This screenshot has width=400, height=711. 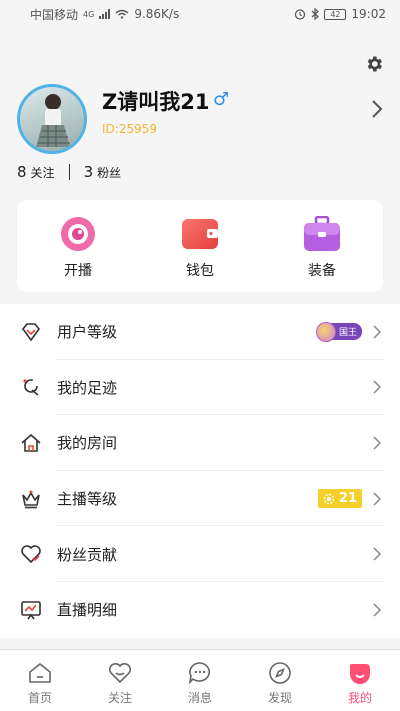 What do you see at coordinates (322, 233) in the screenshot?
I see `equipment-box-icon` at bounding box center [322, 233].